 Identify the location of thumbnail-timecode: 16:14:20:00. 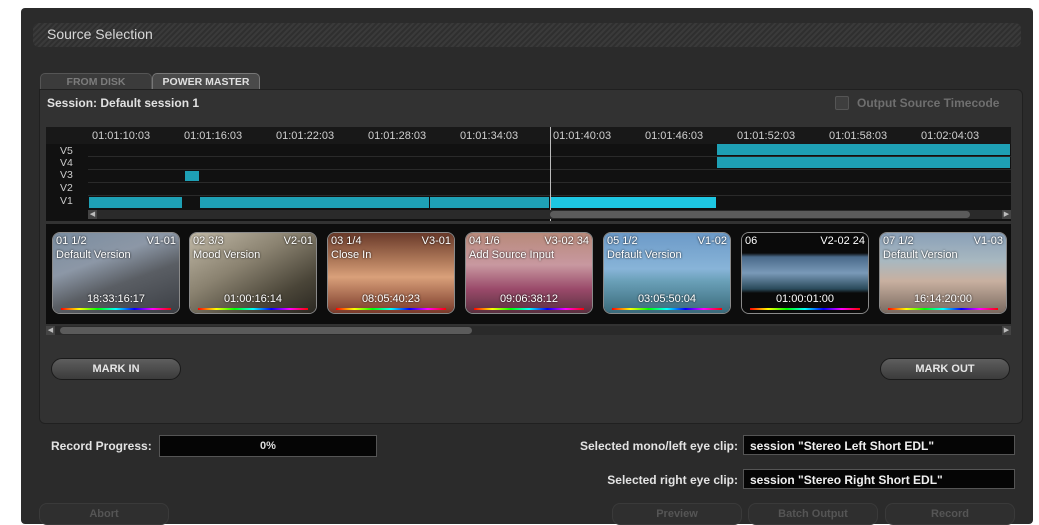
(943, 299).